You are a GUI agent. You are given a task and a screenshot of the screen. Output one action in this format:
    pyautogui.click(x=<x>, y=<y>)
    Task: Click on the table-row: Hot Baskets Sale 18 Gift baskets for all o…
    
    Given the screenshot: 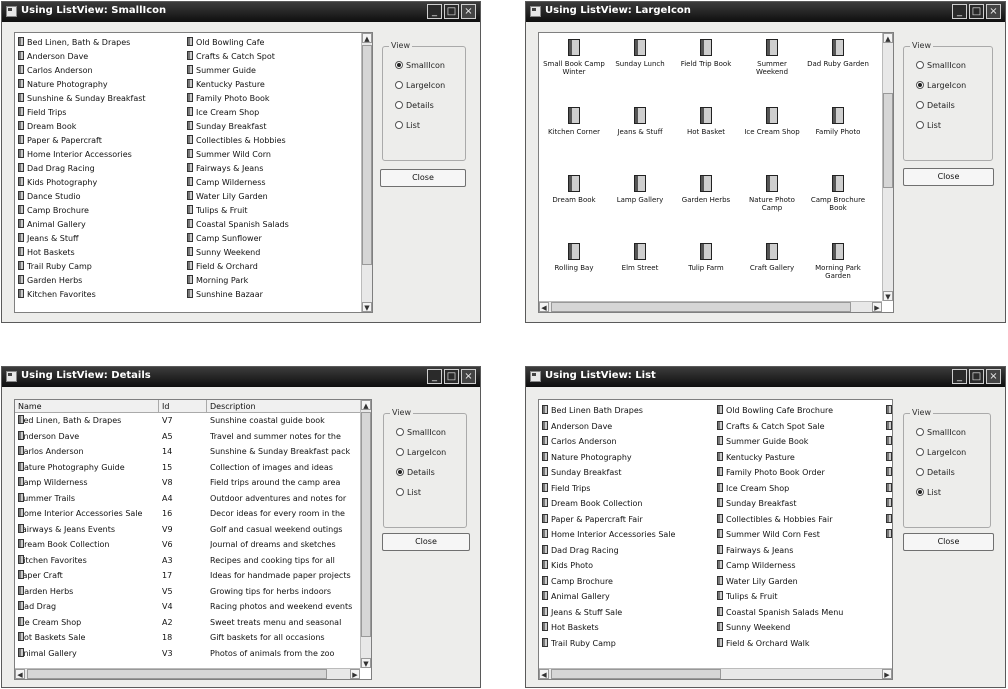 What is the action you would take?
    pyautogui.click(x=187, y=637)
    